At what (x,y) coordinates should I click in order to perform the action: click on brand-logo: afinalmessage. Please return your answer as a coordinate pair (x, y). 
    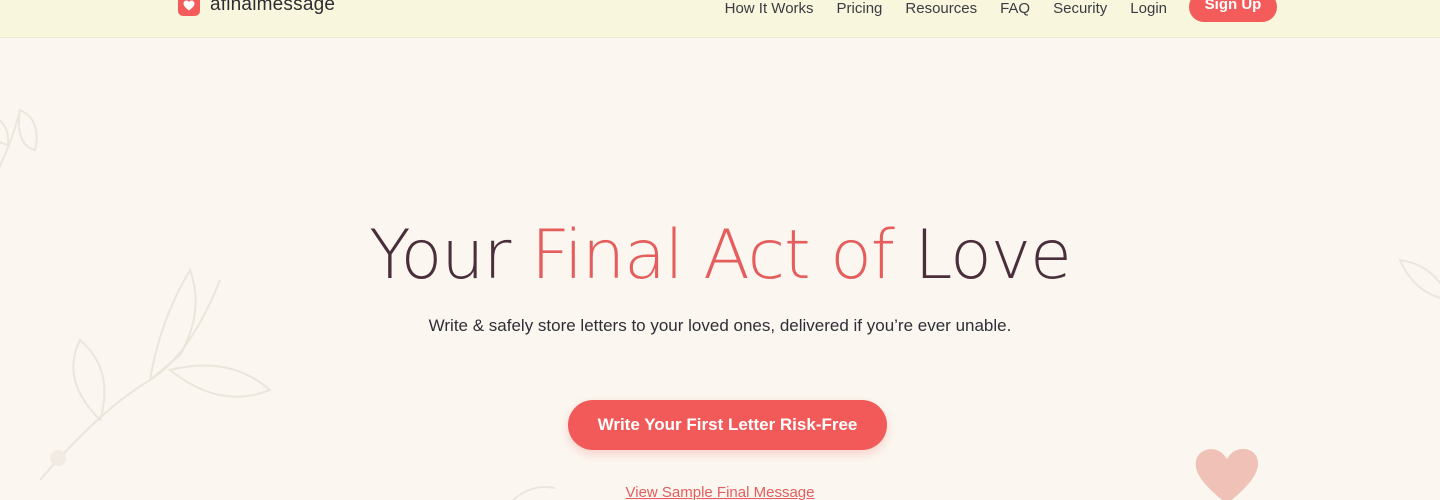
    Looking at the image, I should click on (256, 8).